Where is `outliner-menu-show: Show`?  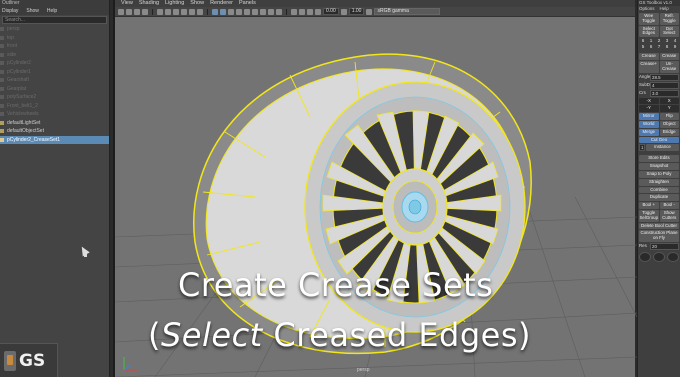 outliner-menu-show: Show is located at coordinates (32, 11).